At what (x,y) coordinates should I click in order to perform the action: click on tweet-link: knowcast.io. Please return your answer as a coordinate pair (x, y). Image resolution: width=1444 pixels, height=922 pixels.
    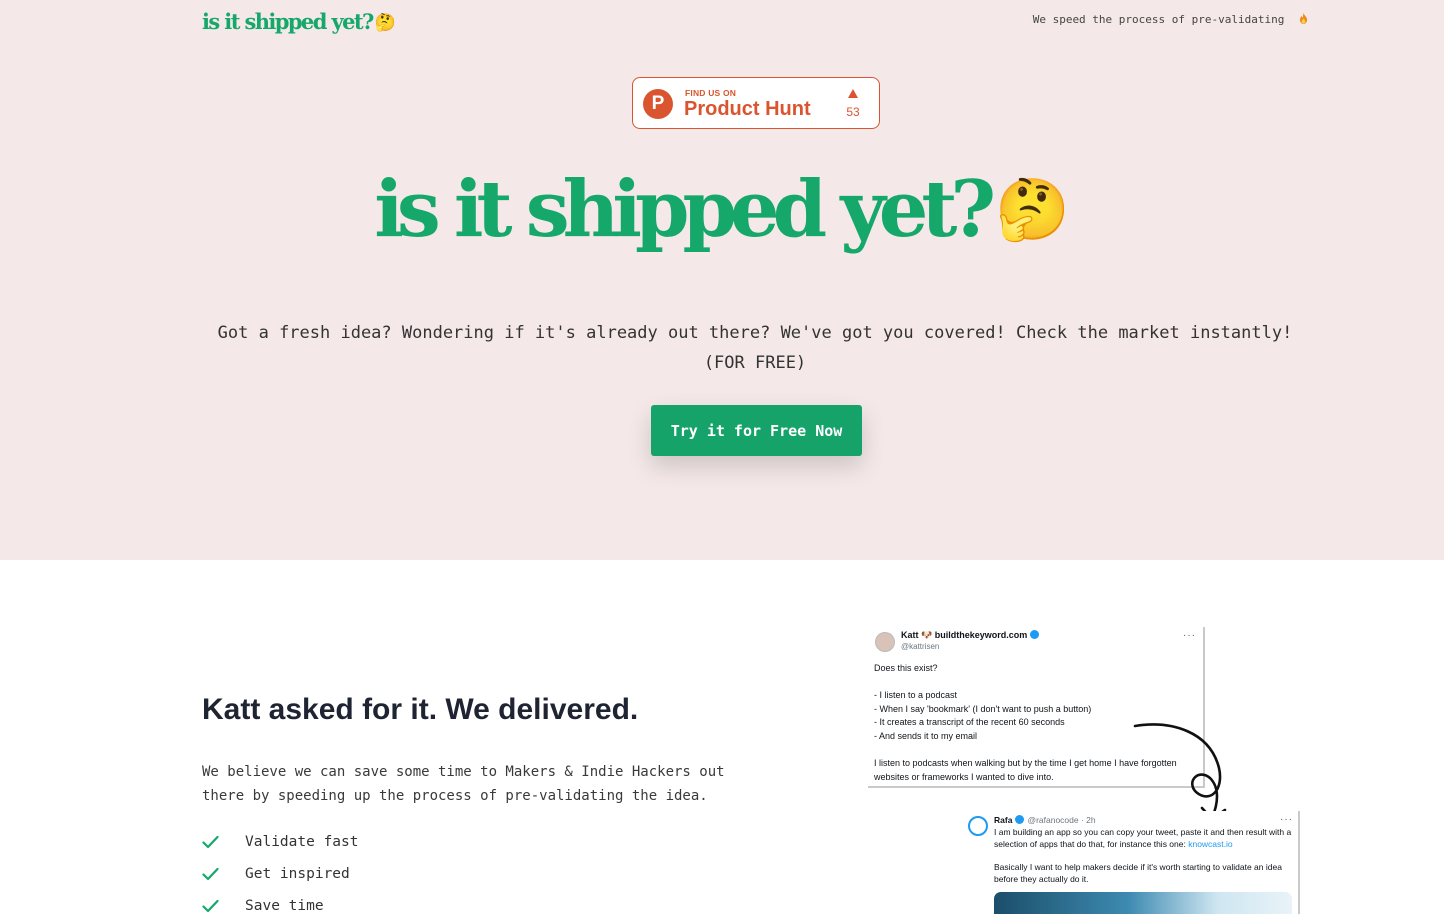
    Looking at the image, I should click on (1210, 844).